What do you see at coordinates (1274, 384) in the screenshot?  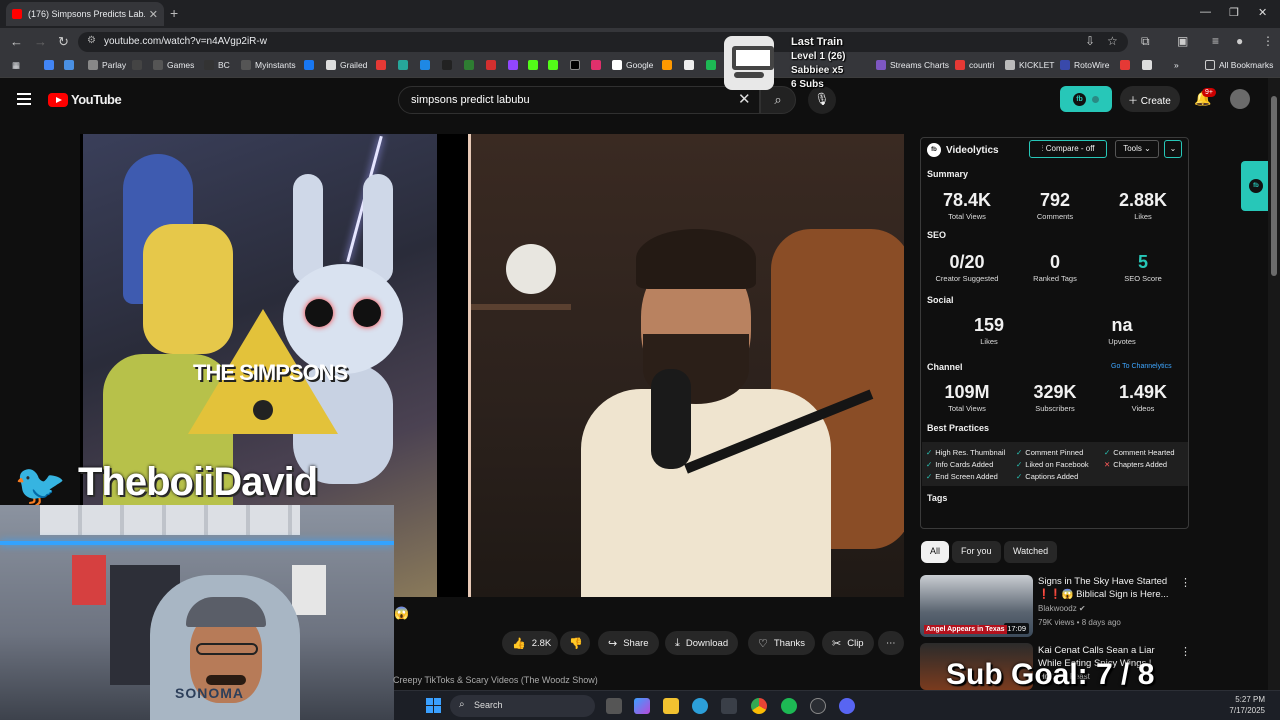 I see `page-scrollbar` at bounding box center [1274, 384].